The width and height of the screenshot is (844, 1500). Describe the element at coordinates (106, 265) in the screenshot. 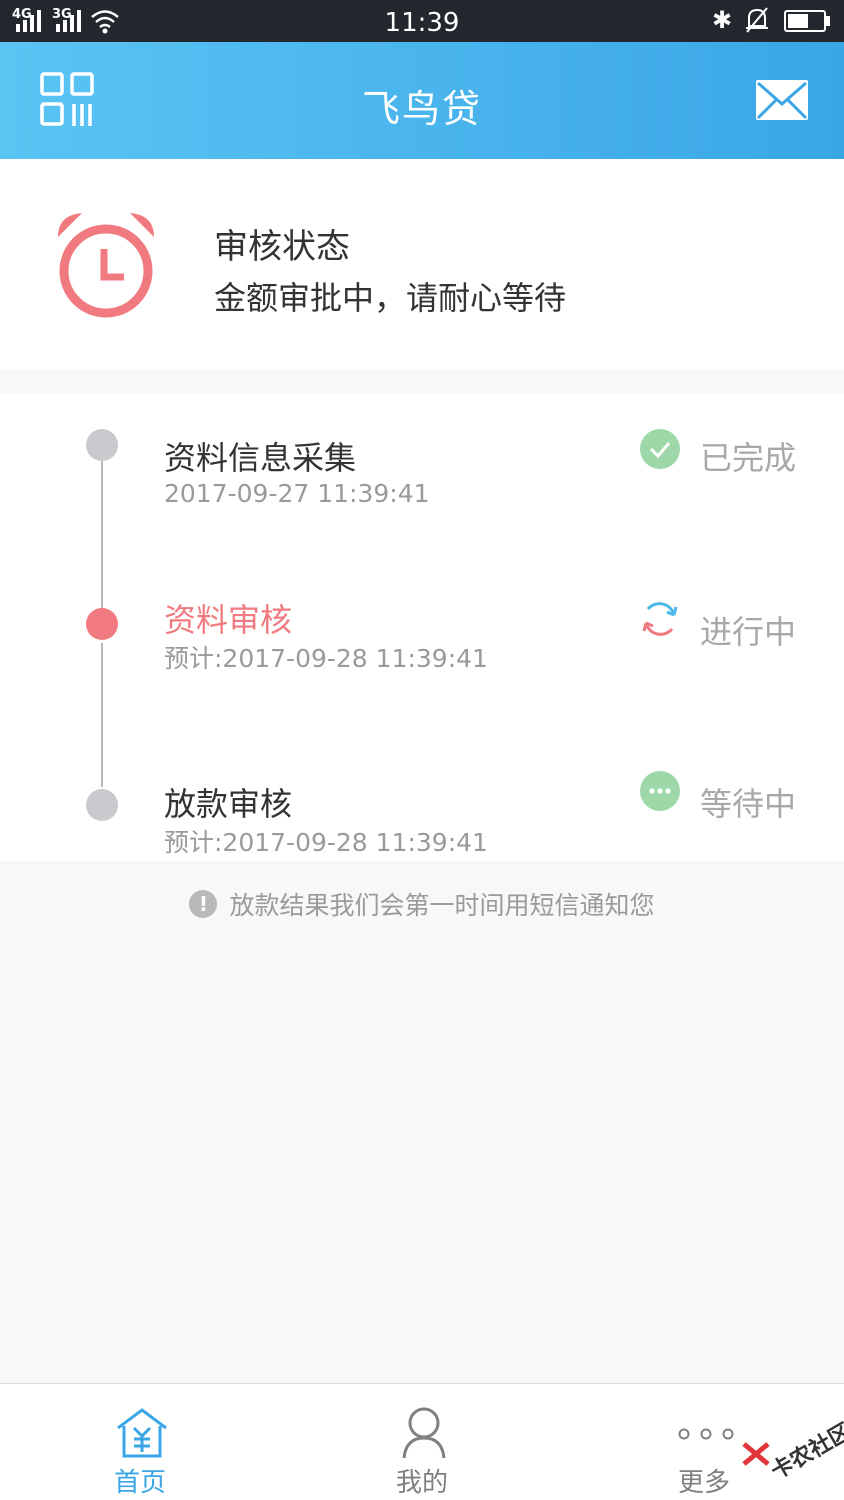

I see `alarm-clock-icon` at that location.